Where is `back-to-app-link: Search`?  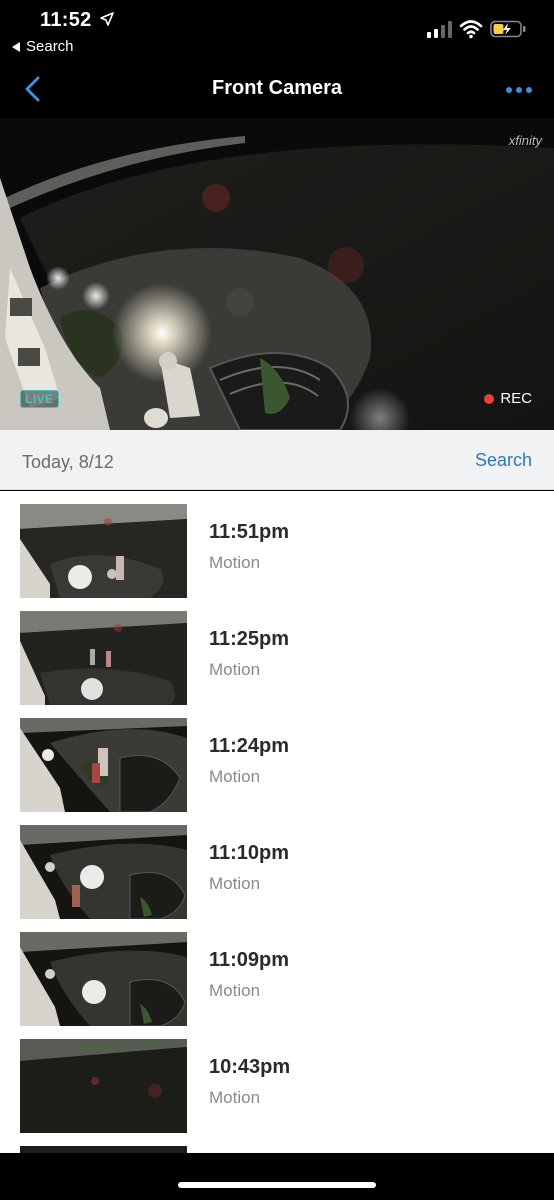
back-to-app-link: Search is located at coordinates (43, 46).